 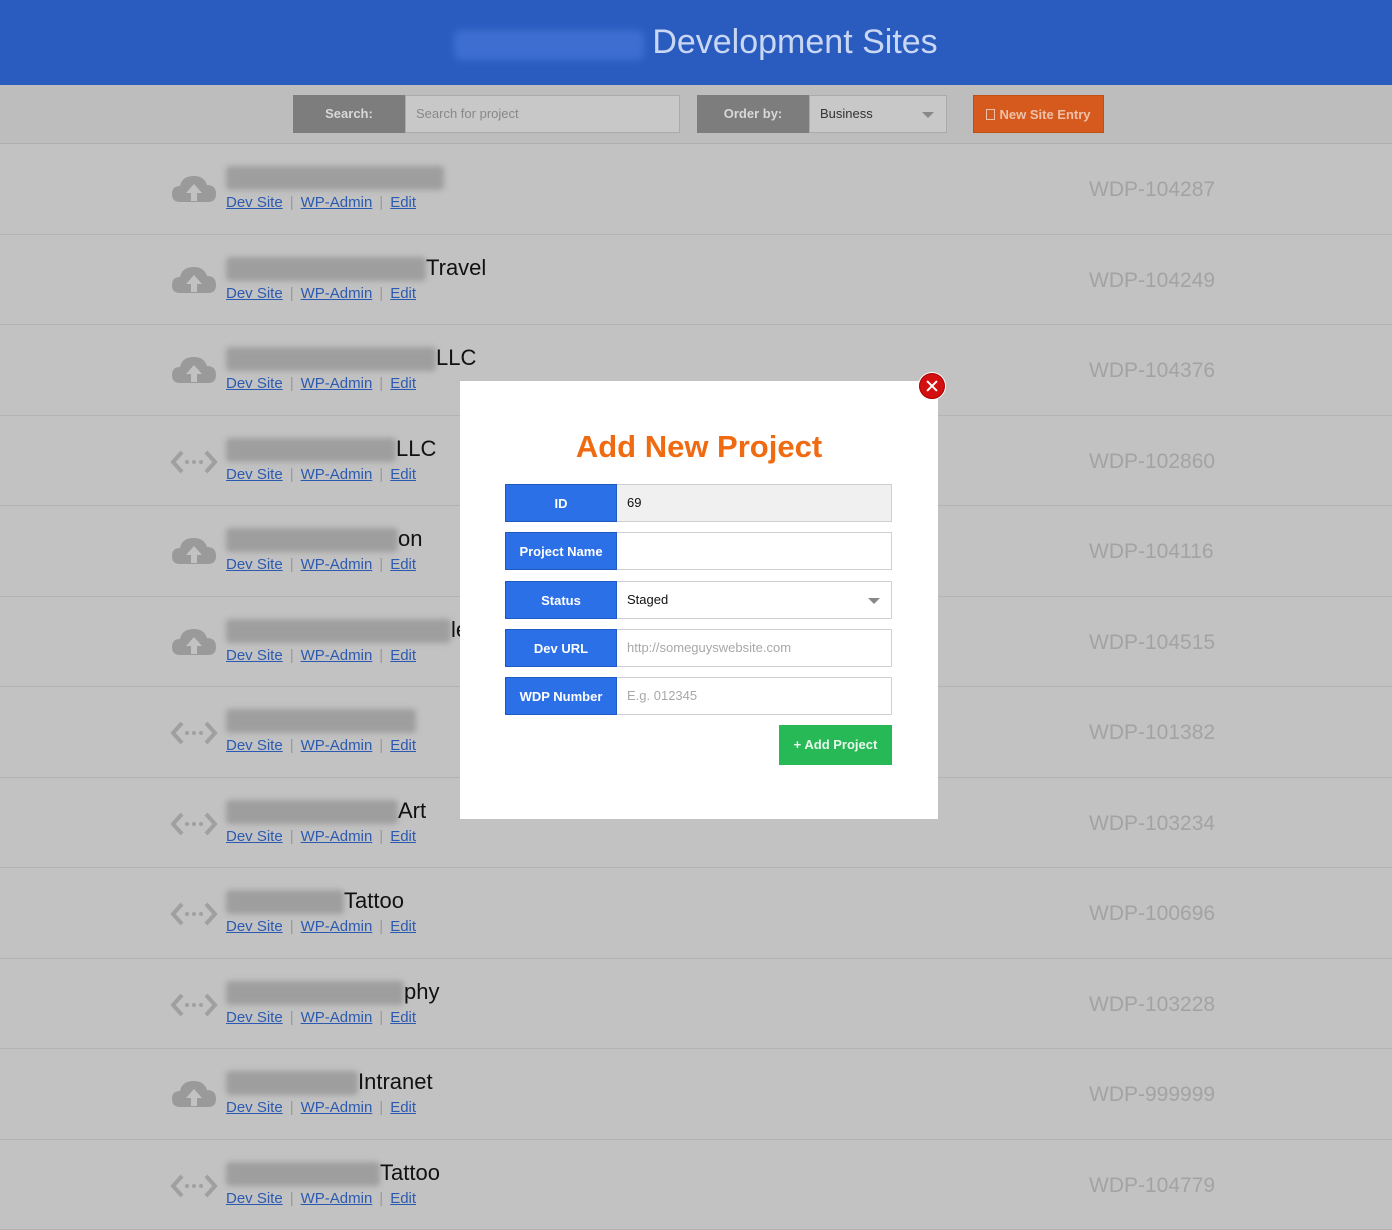 I want to click on document-icon, so click(x=990, y=114).